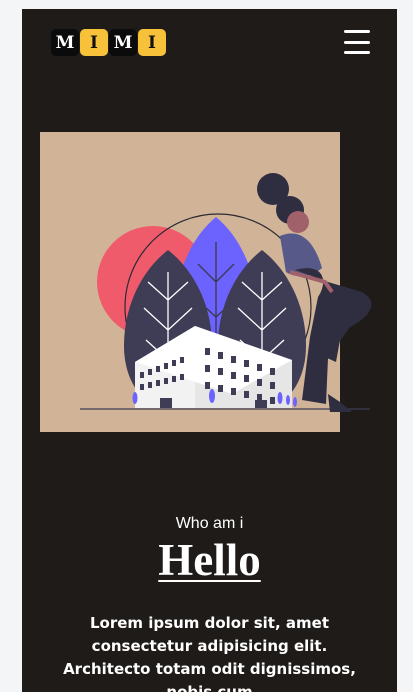 Image resolution: width=413 pixels, height=692 pixels. Describe the element at coordinates (209, 560) in the screenshot. I see `hero-heading: Hello` at that location.